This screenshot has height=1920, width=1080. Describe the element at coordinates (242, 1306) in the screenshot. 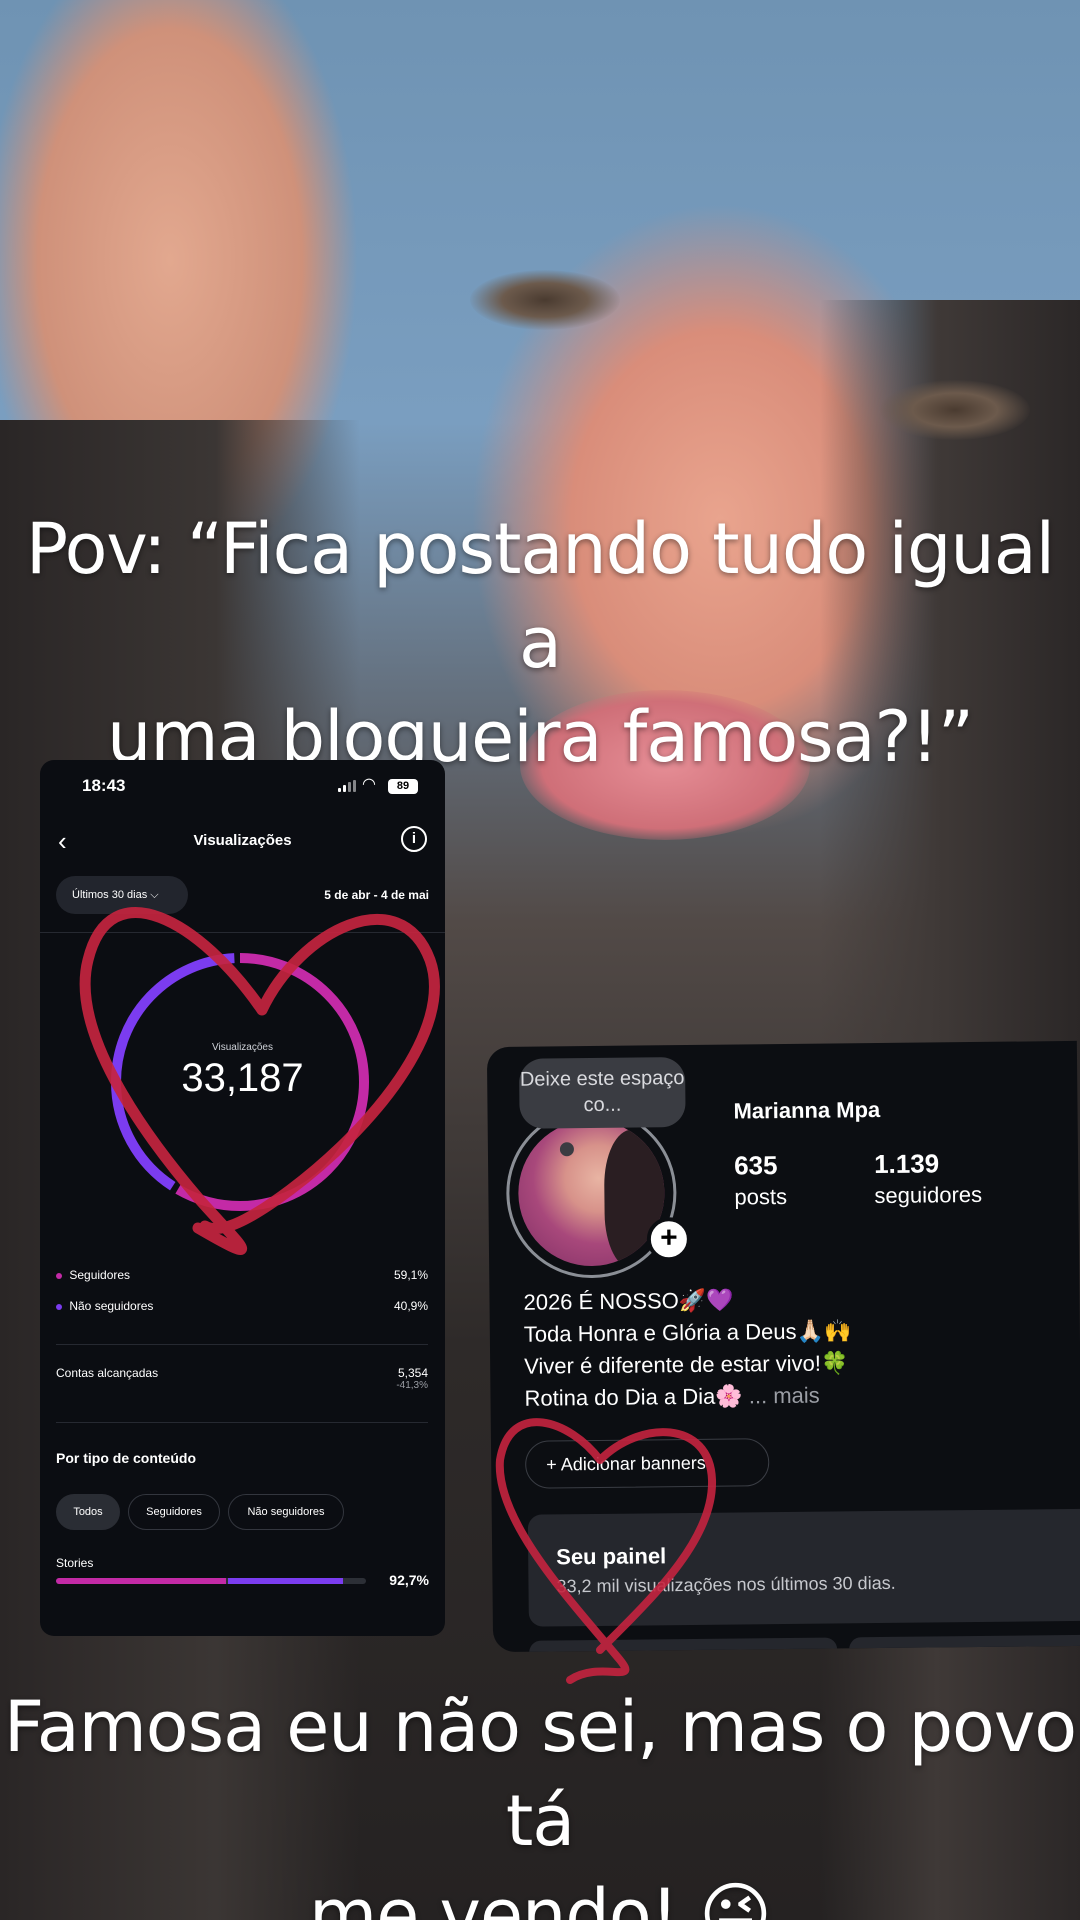

I see `legend-non-followers: Não seguidores 40,9%` at that location.